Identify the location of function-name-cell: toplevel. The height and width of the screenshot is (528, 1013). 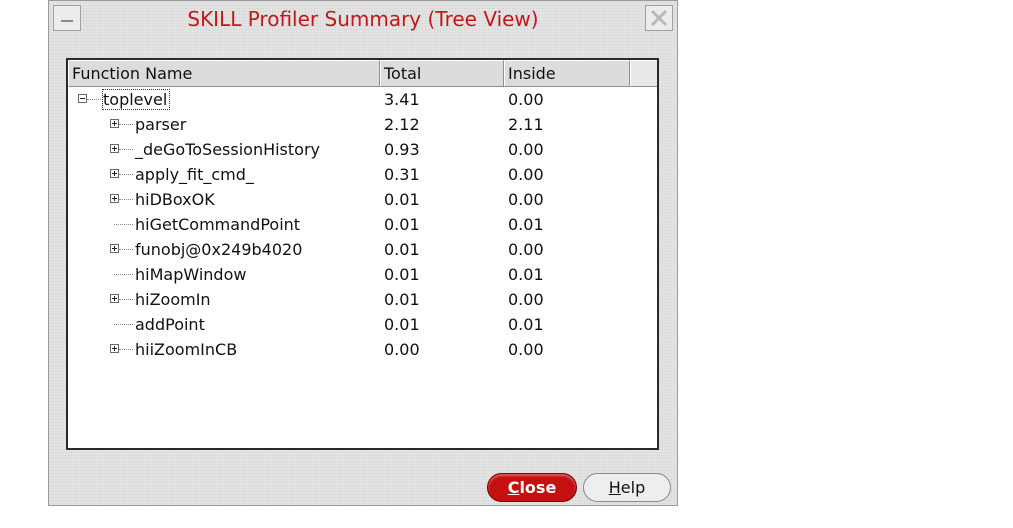
(136, 99).